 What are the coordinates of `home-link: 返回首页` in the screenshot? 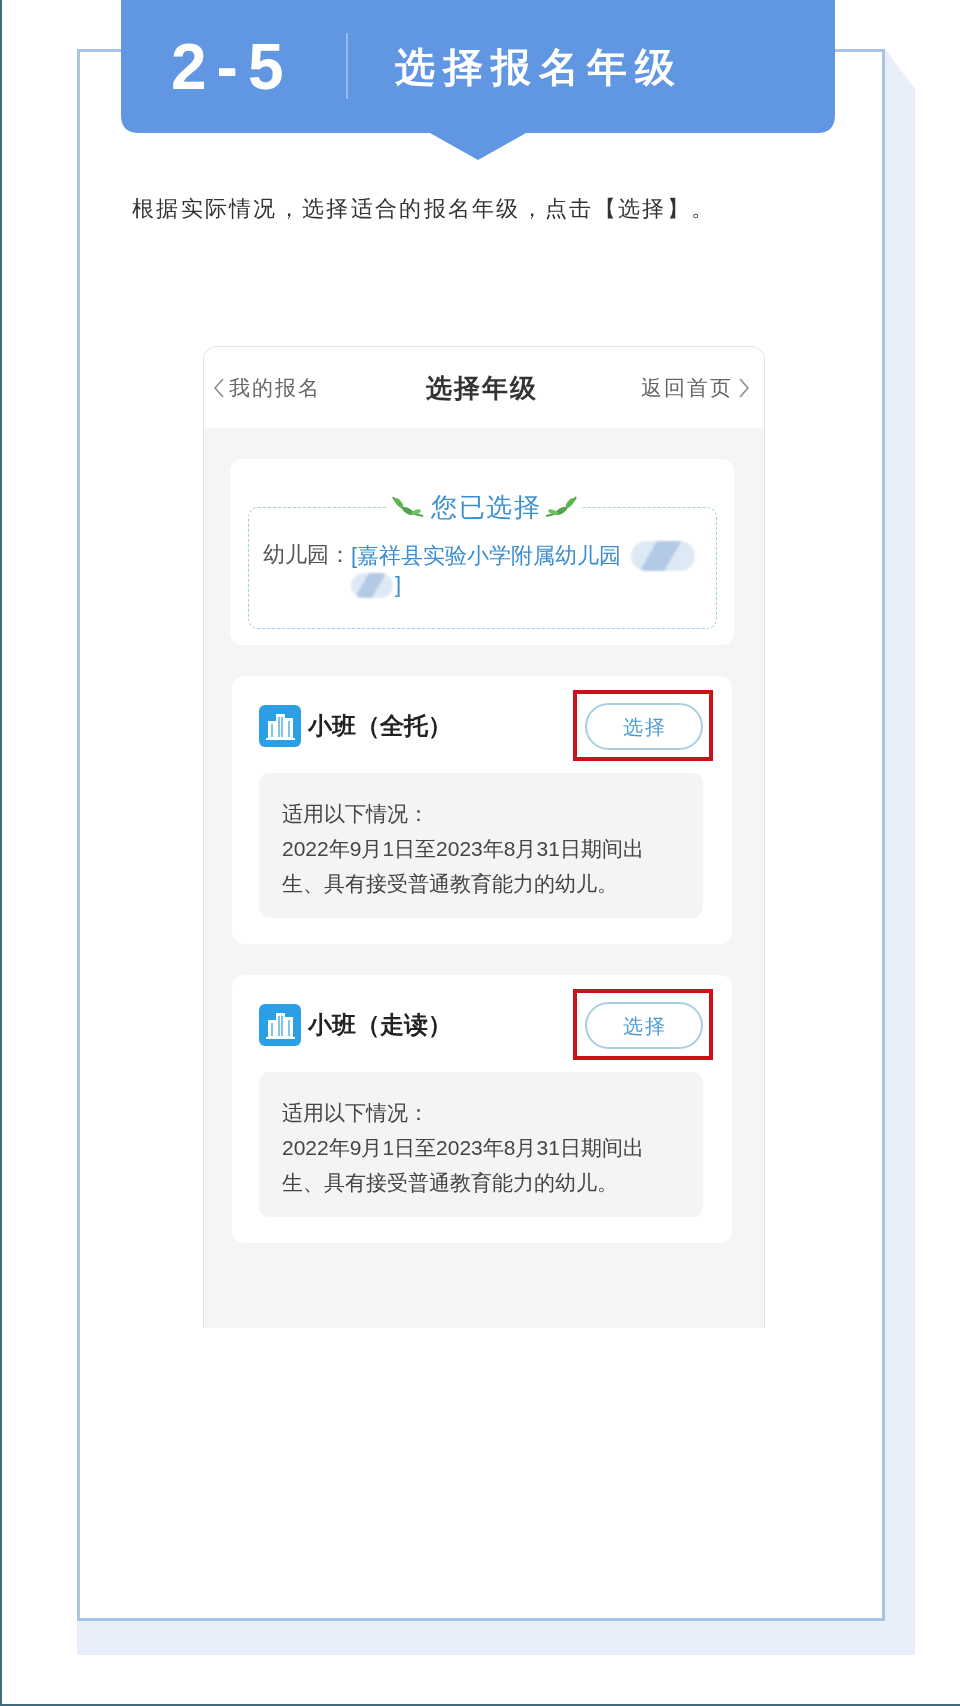 It's located at (695, 387).